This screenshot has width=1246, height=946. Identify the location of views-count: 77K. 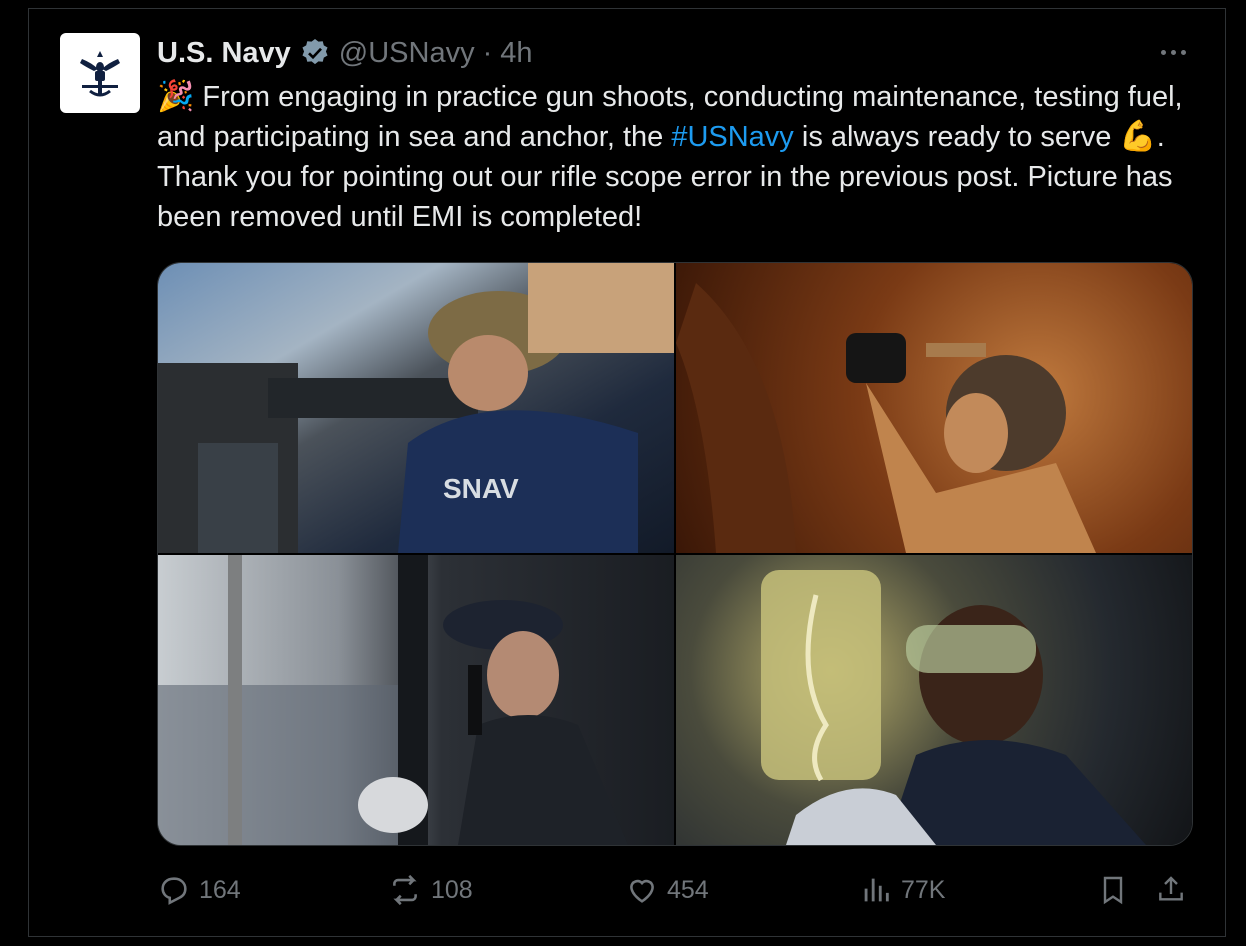
(923, 889).